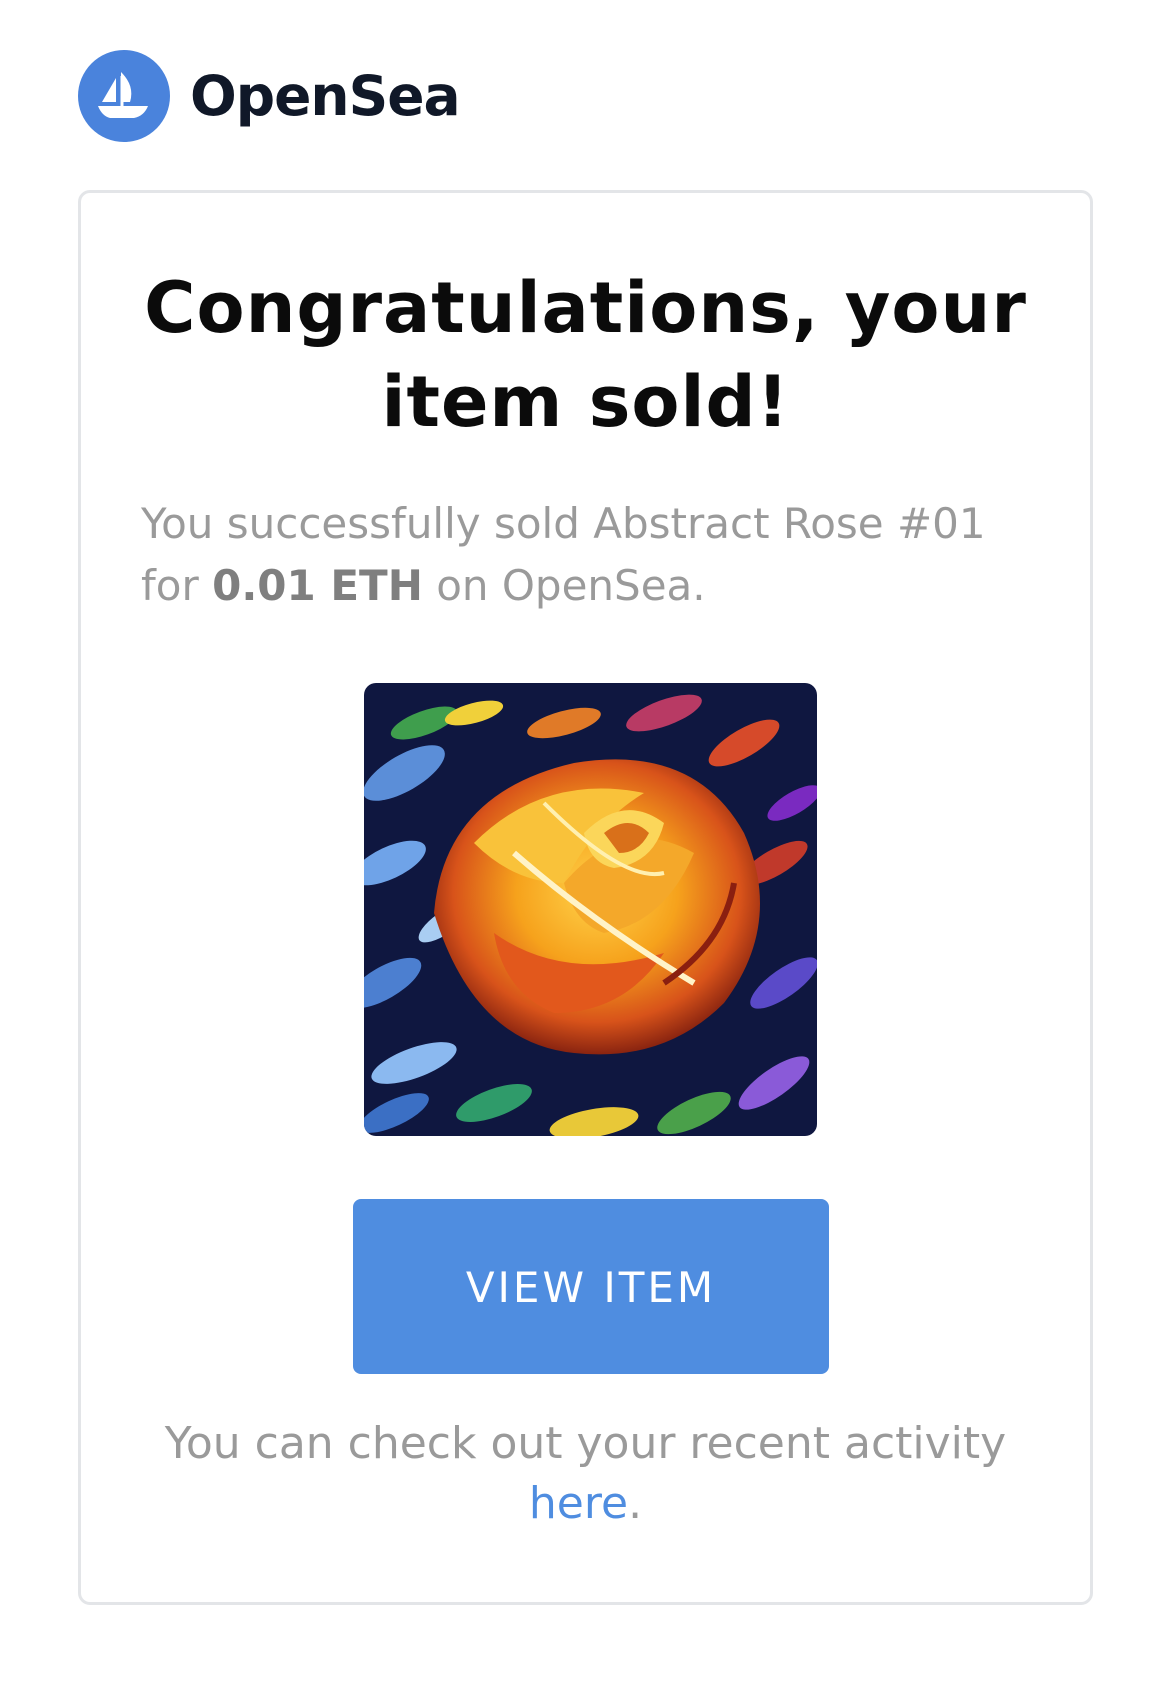 Image resolution: width=1170 pixels, height=1693 pixels. Describe the element at coordinates (590, 909) in the screenshot. I see `item-image` at that location.